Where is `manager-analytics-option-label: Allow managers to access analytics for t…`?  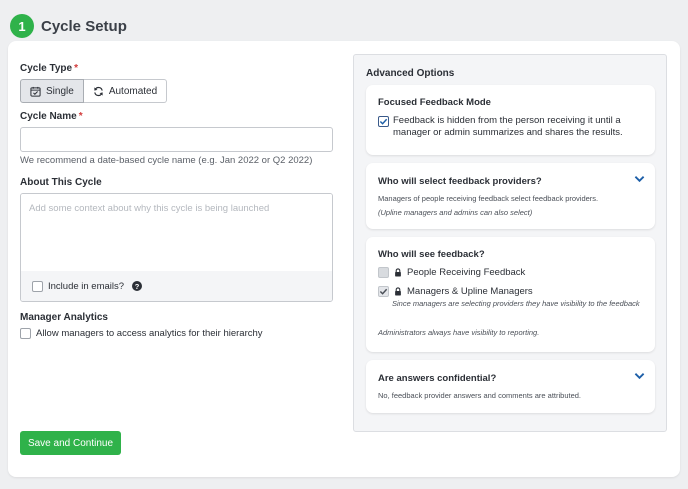 manager-analytics-option-label: Allow managers to access analytics for t… is located at coordinates (149, 333).